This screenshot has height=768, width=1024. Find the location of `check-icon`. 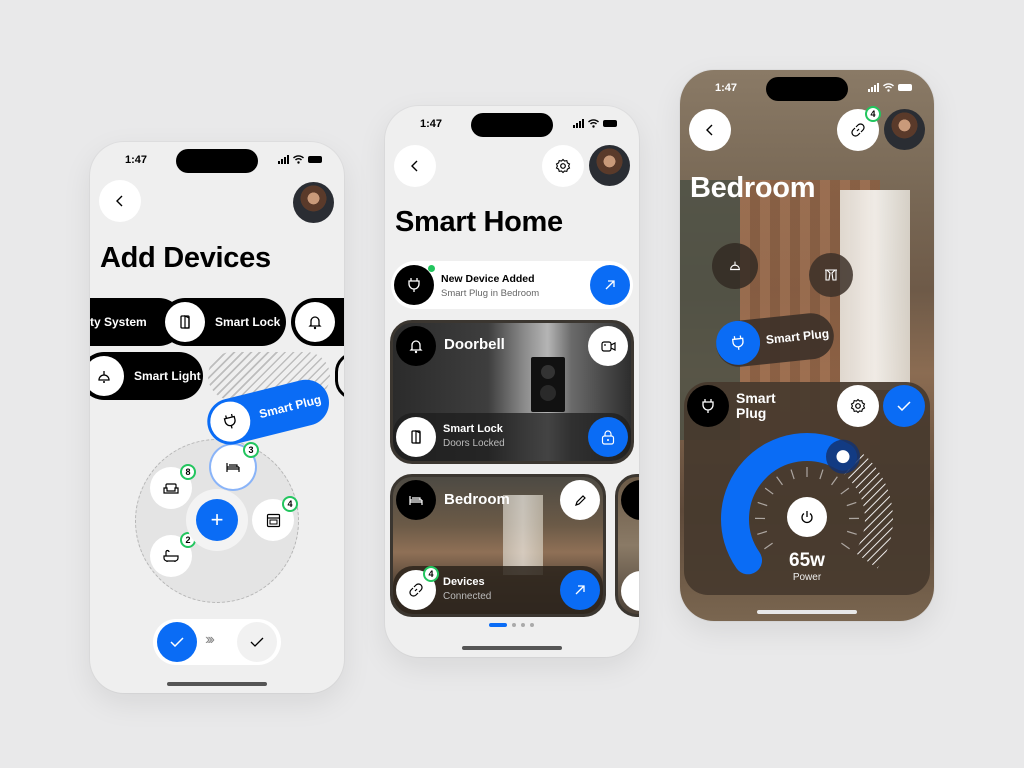

check-icon is located at coordinates (257, 642).